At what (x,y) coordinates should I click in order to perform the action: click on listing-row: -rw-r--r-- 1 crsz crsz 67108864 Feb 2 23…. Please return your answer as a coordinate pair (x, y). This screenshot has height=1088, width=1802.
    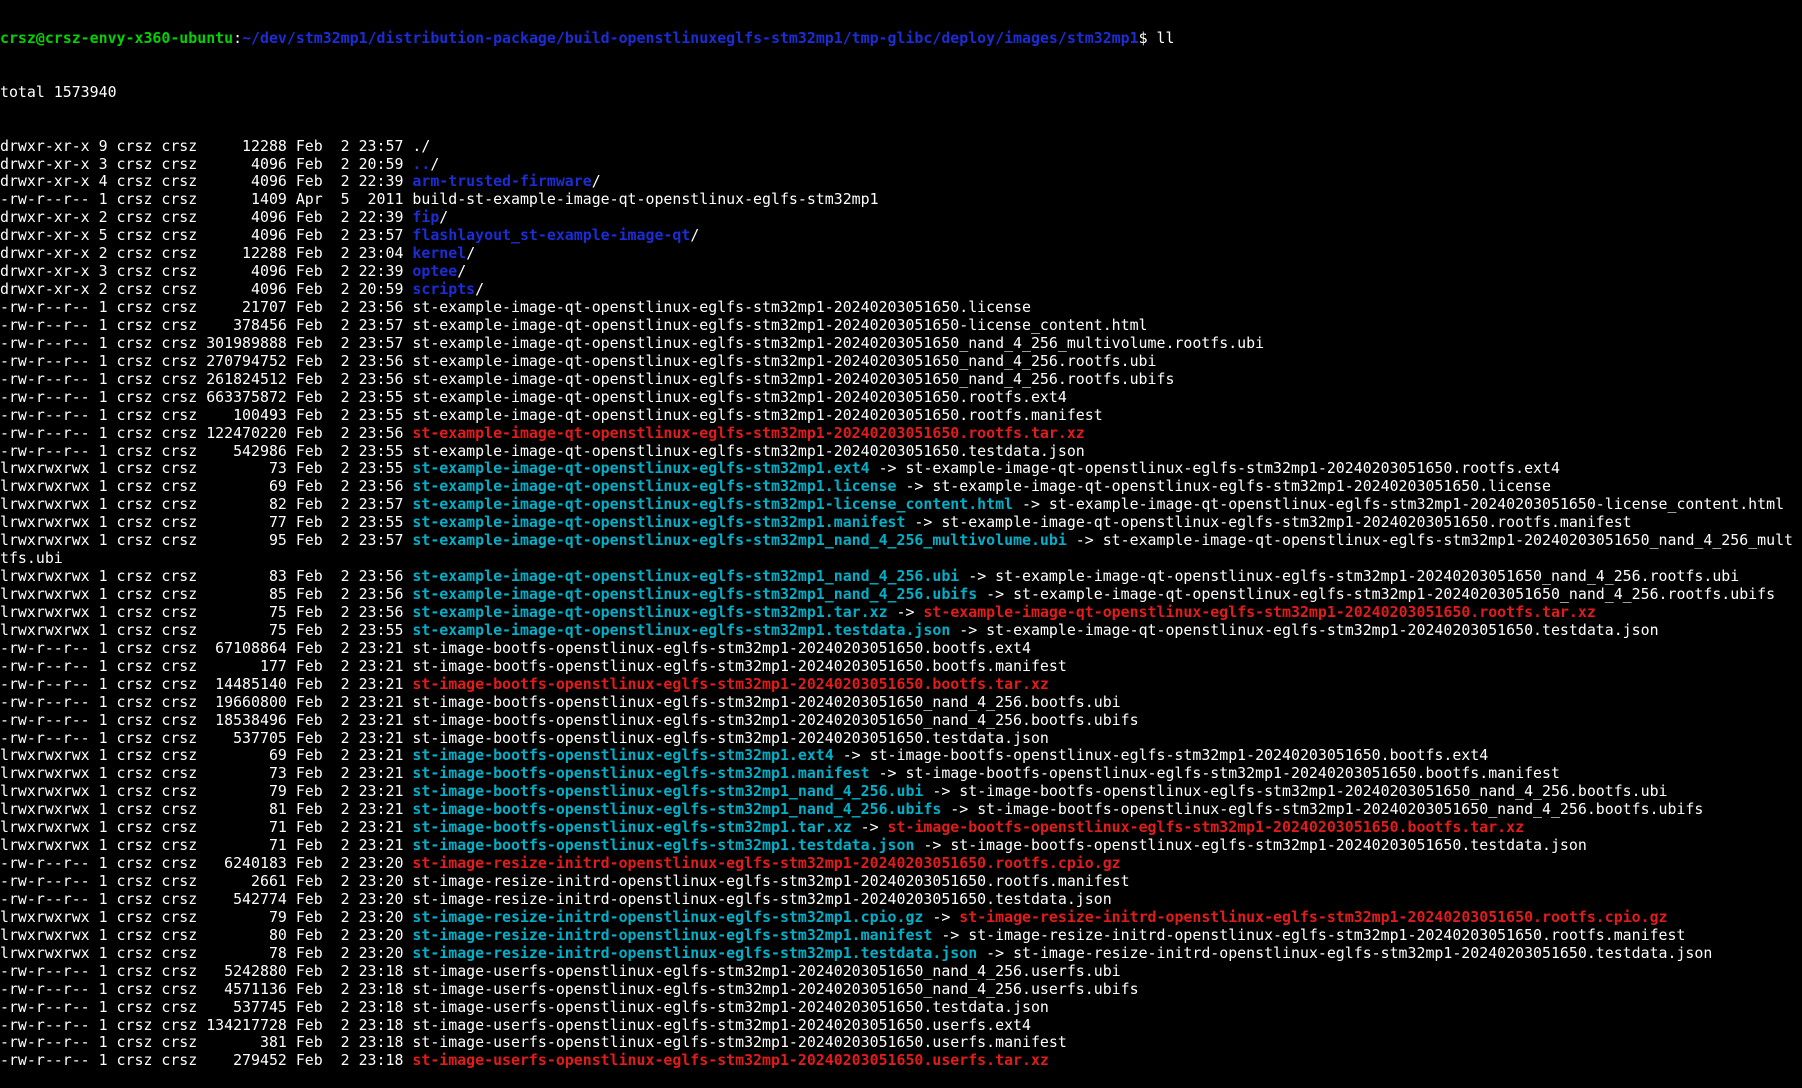
    Looking at the image, I should click on (901, 648).